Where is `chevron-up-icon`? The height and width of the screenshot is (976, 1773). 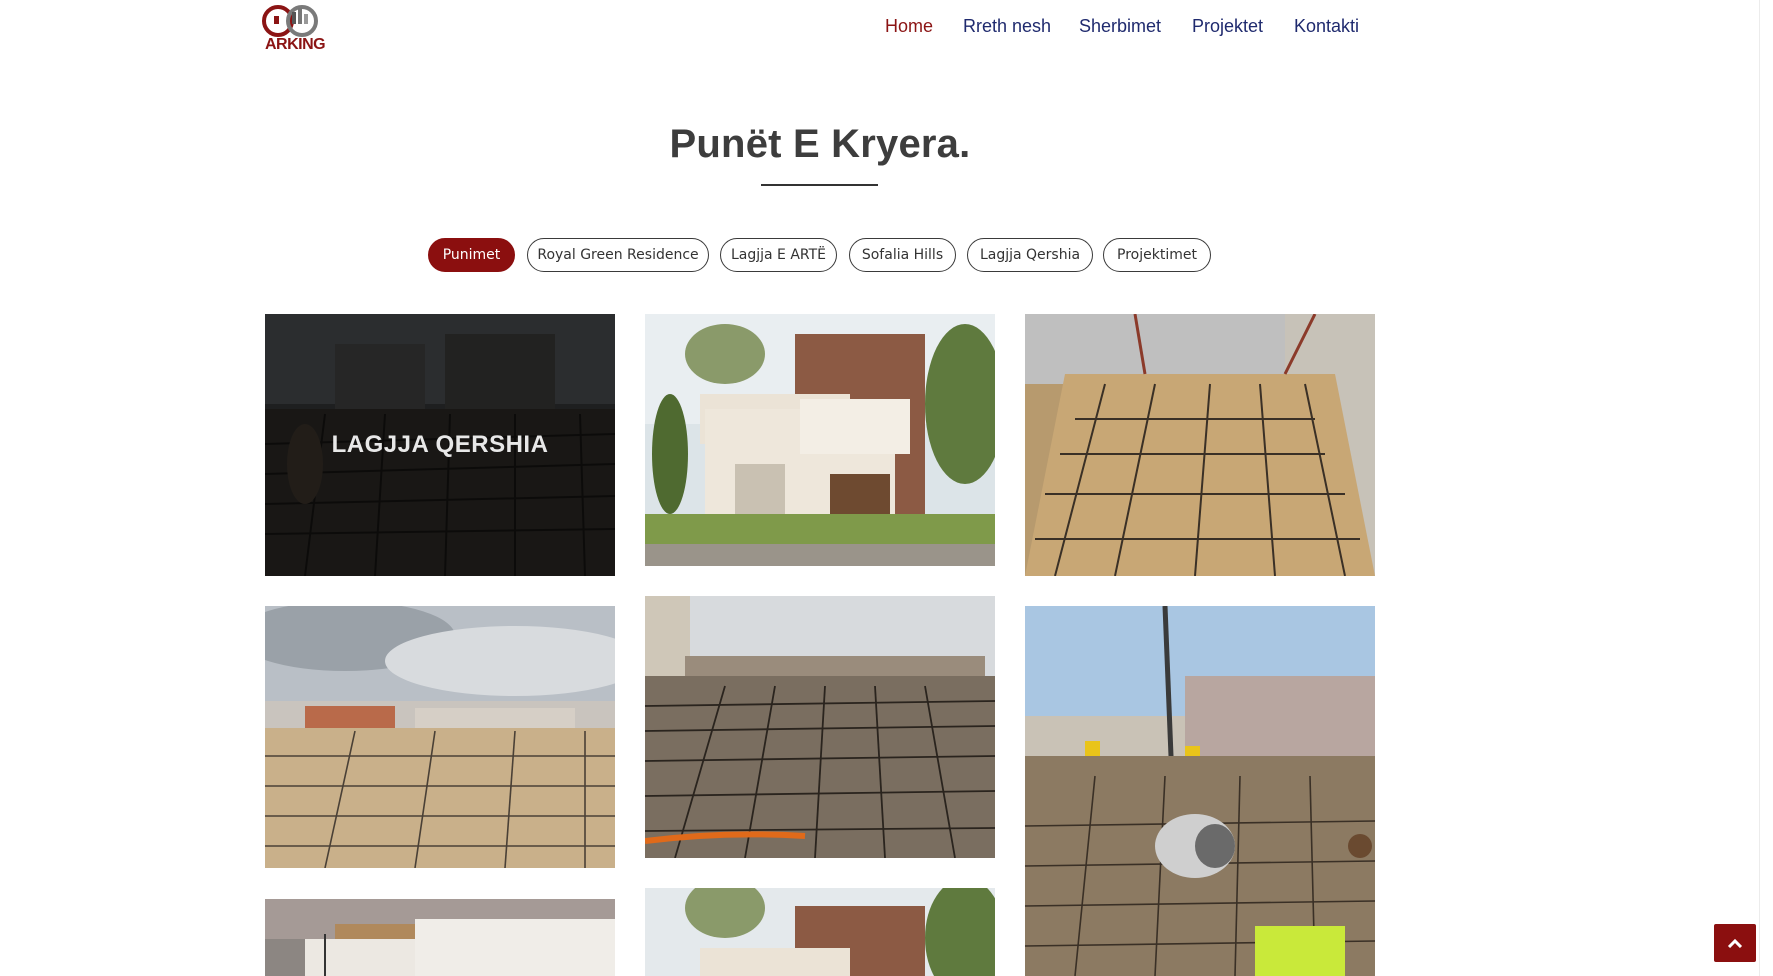
chevron-up-icon is located at coordinates (1735, 943).